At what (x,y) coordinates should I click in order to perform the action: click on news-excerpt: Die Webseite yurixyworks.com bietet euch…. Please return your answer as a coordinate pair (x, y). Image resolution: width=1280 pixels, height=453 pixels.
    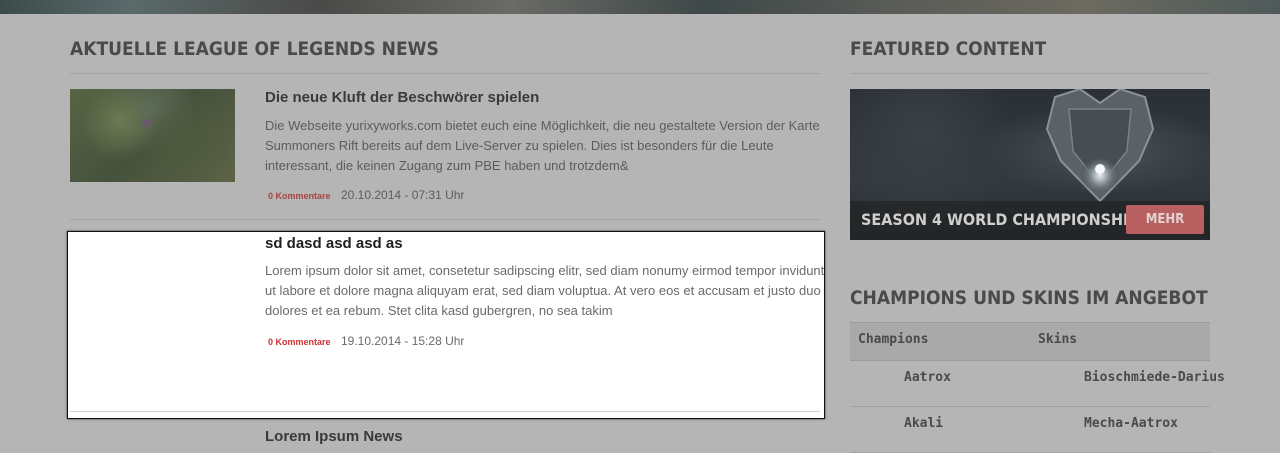
    Looking at the image, I should click on (542, 145).